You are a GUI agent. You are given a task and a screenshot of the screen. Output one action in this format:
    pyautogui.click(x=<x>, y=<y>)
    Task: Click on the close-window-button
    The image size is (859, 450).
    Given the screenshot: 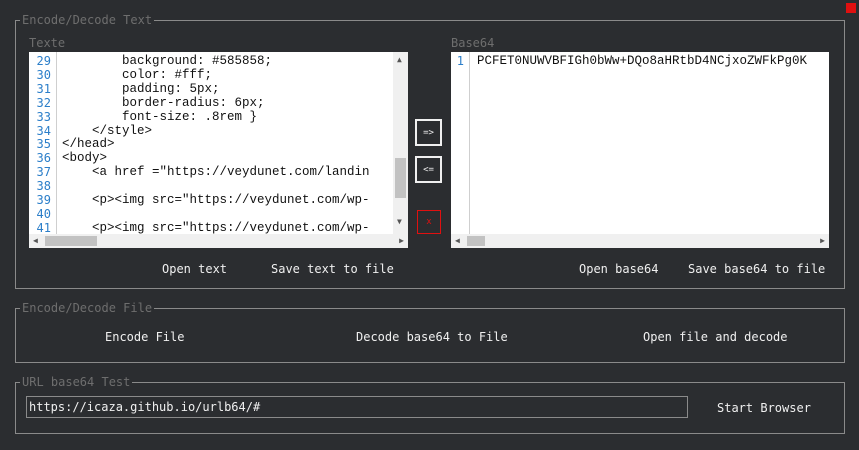 What is the action you would take?
    pyautogui.click(x=851, y=8)
    